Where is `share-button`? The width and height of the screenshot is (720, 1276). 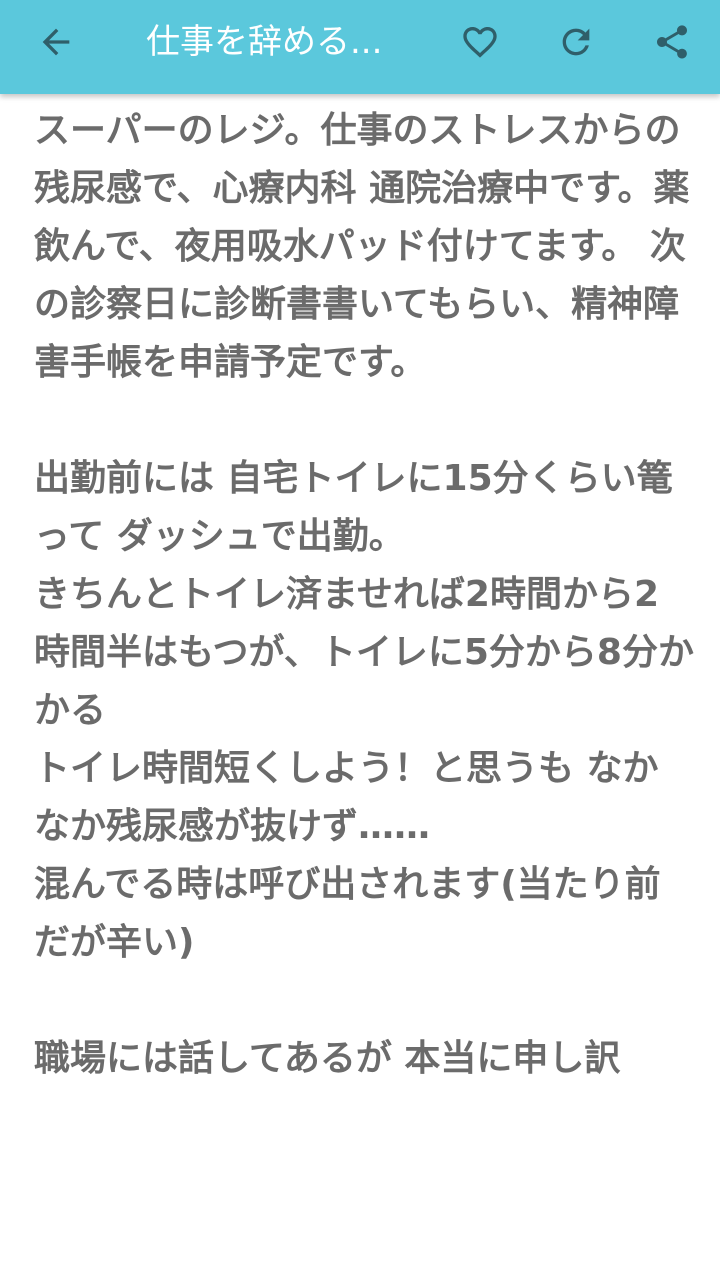 share-button is located at coordinates (672, 42).